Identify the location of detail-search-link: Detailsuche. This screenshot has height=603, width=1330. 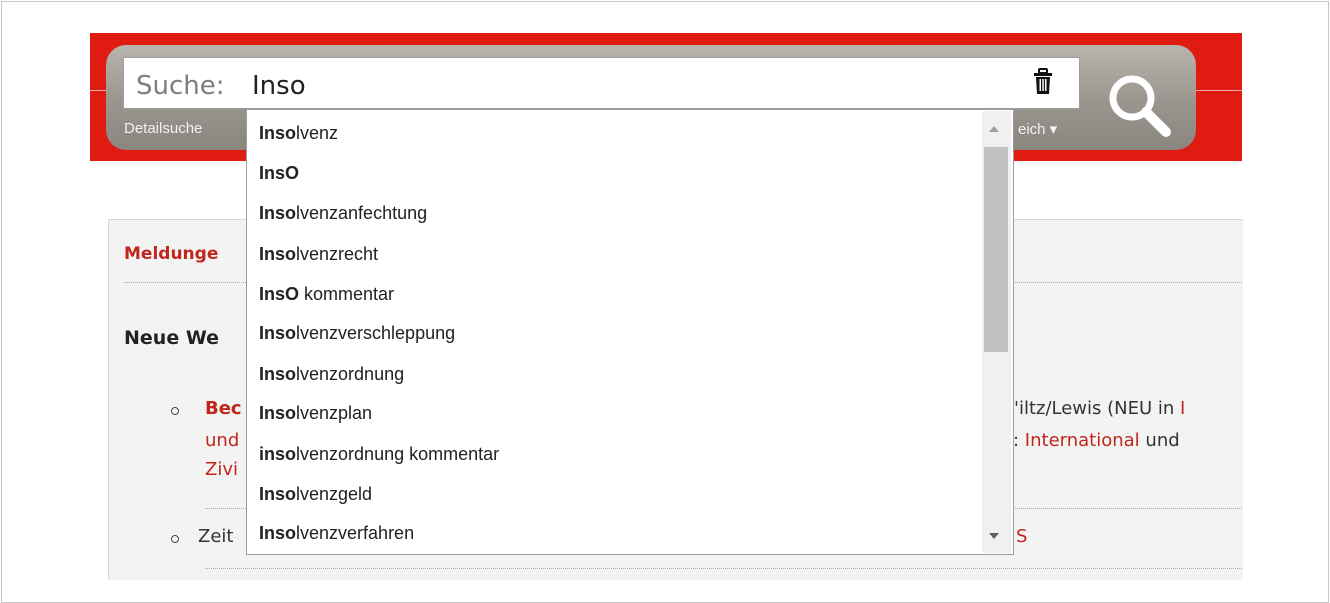
(163, 128).